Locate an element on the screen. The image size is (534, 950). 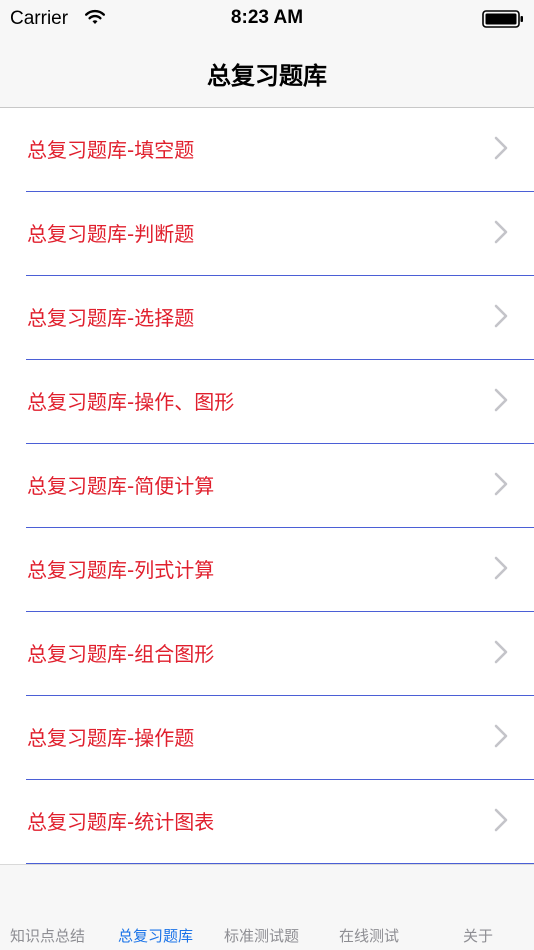
list-item: 总复习题库-选择题 is located at coordinates (280, 318).